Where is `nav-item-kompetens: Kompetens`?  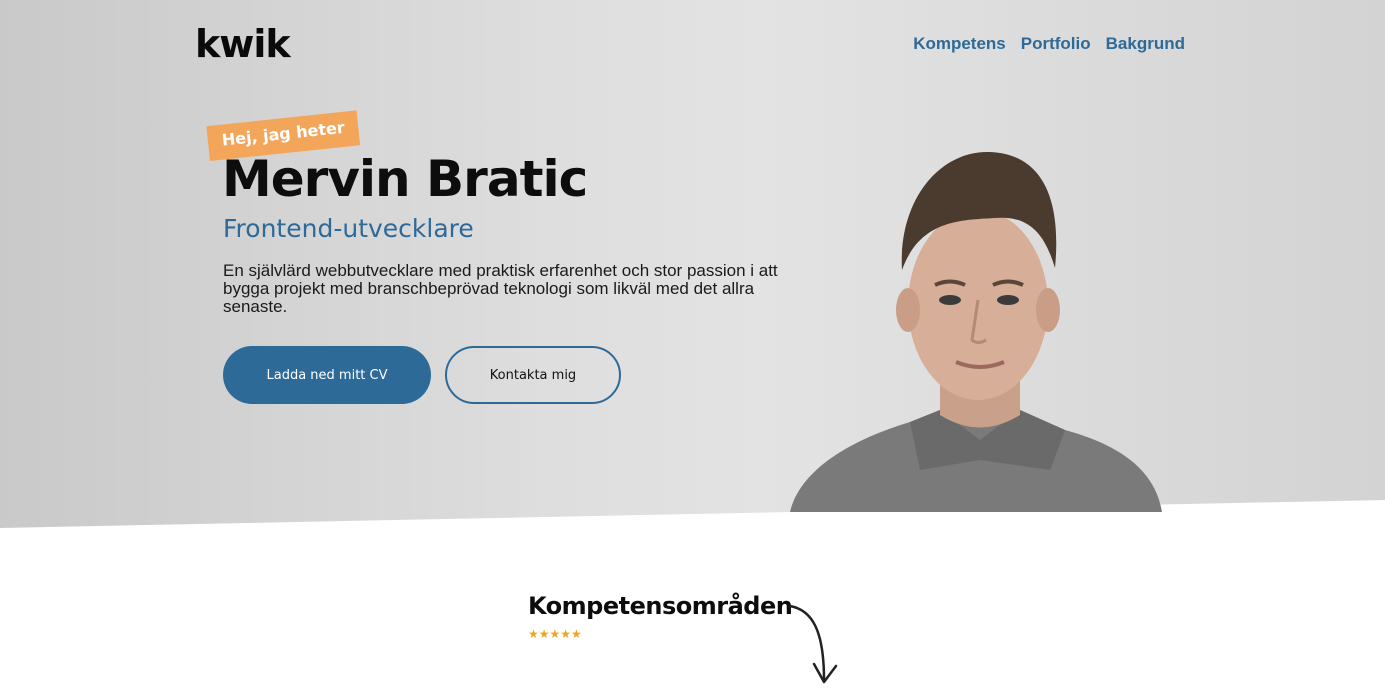
nav-item-kompetens: Kompetens is located at coordinates (959, 44).